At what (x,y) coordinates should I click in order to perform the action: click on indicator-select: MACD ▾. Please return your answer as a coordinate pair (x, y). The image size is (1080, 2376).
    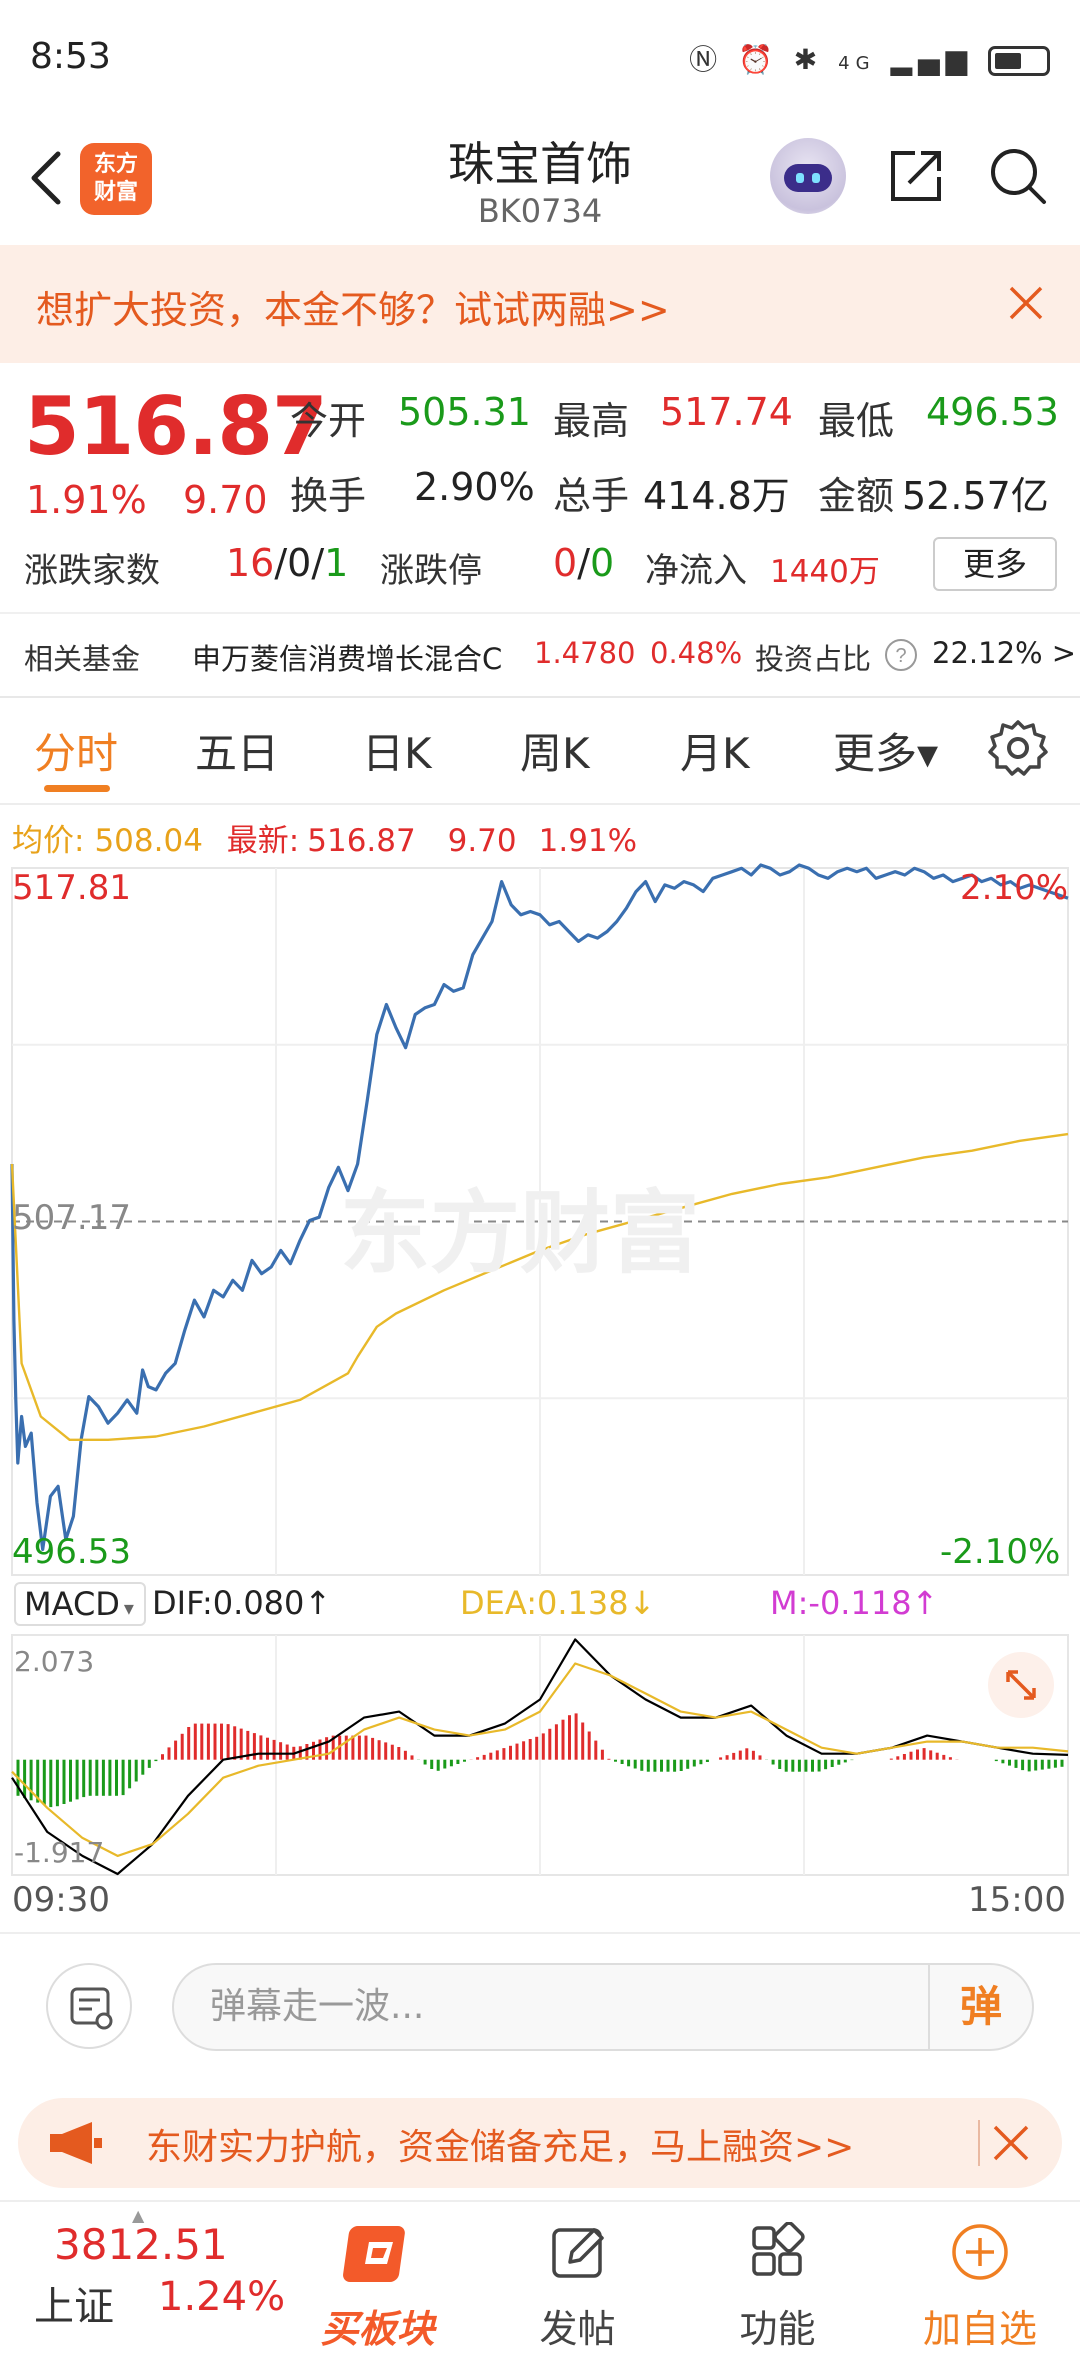
    Looking at the image, I should click on (80, 1604).